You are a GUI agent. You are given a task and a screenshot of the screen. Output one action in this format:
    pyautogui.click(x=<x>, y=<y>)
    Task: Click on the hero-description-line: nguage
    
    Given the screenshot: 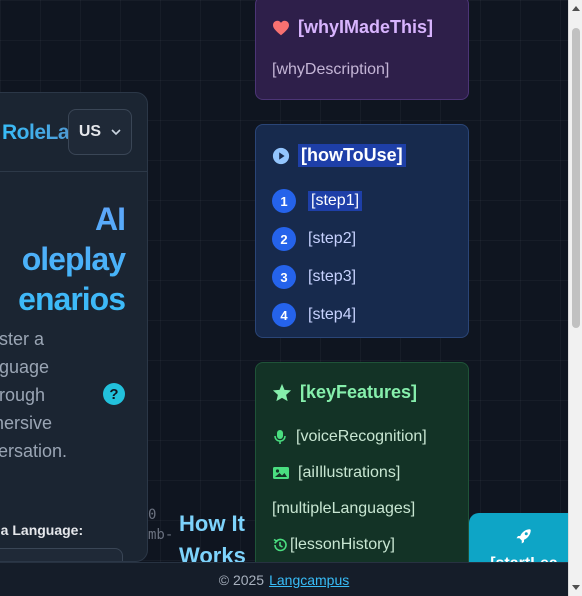 What is the action you would take?
    pyautogui.click(x=25, y=367)
    